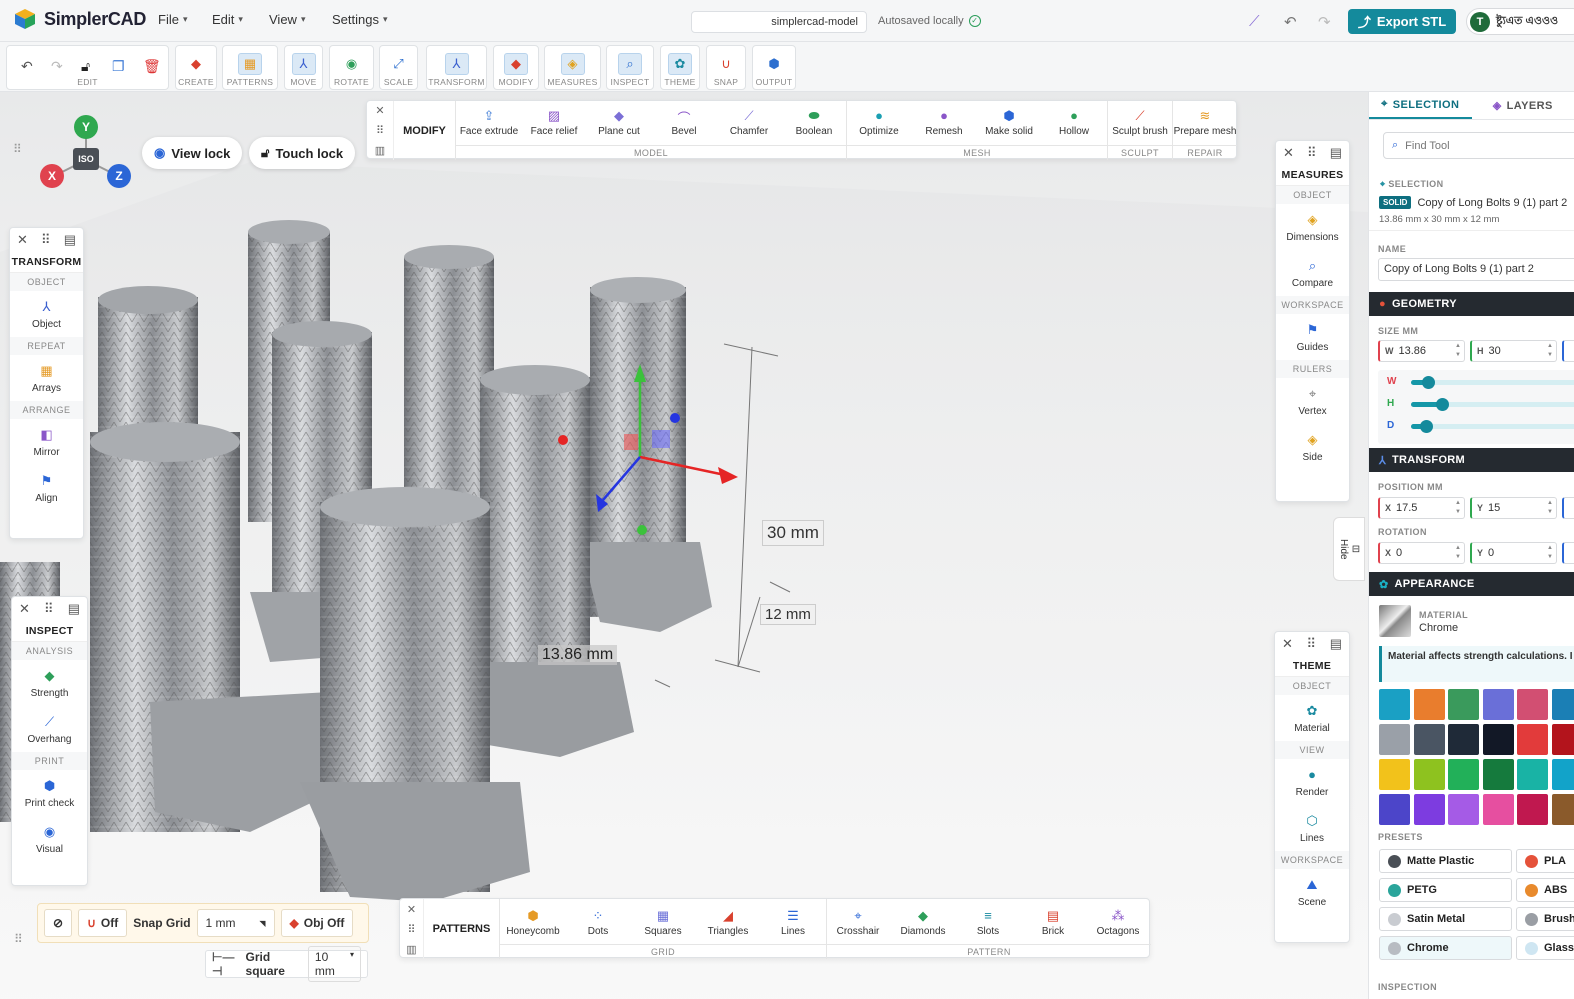 This screenshot has width=1574, height=999. Describe the element at coordinates (1513, 351) in the screenshot. I see `height-input: H 30 ▲ ▼` at that location.